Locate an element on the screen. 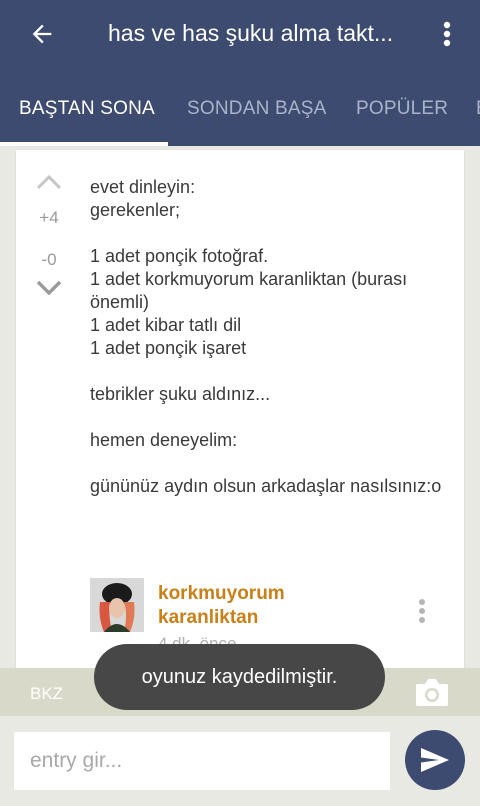 This screenshot has height=806, width=480. tab-bar: BAŞTAN SONA SONDAN BAŞA POPÜLER B is located at coordinates (240, 115).